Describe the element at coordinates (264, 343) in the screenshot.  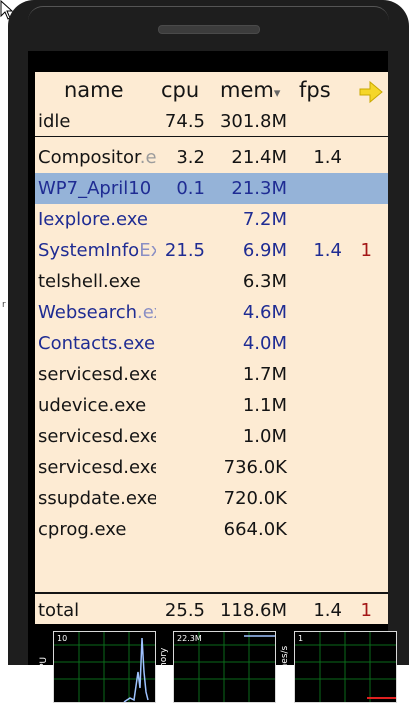
I see `process-mem: 4.0M` at that location.